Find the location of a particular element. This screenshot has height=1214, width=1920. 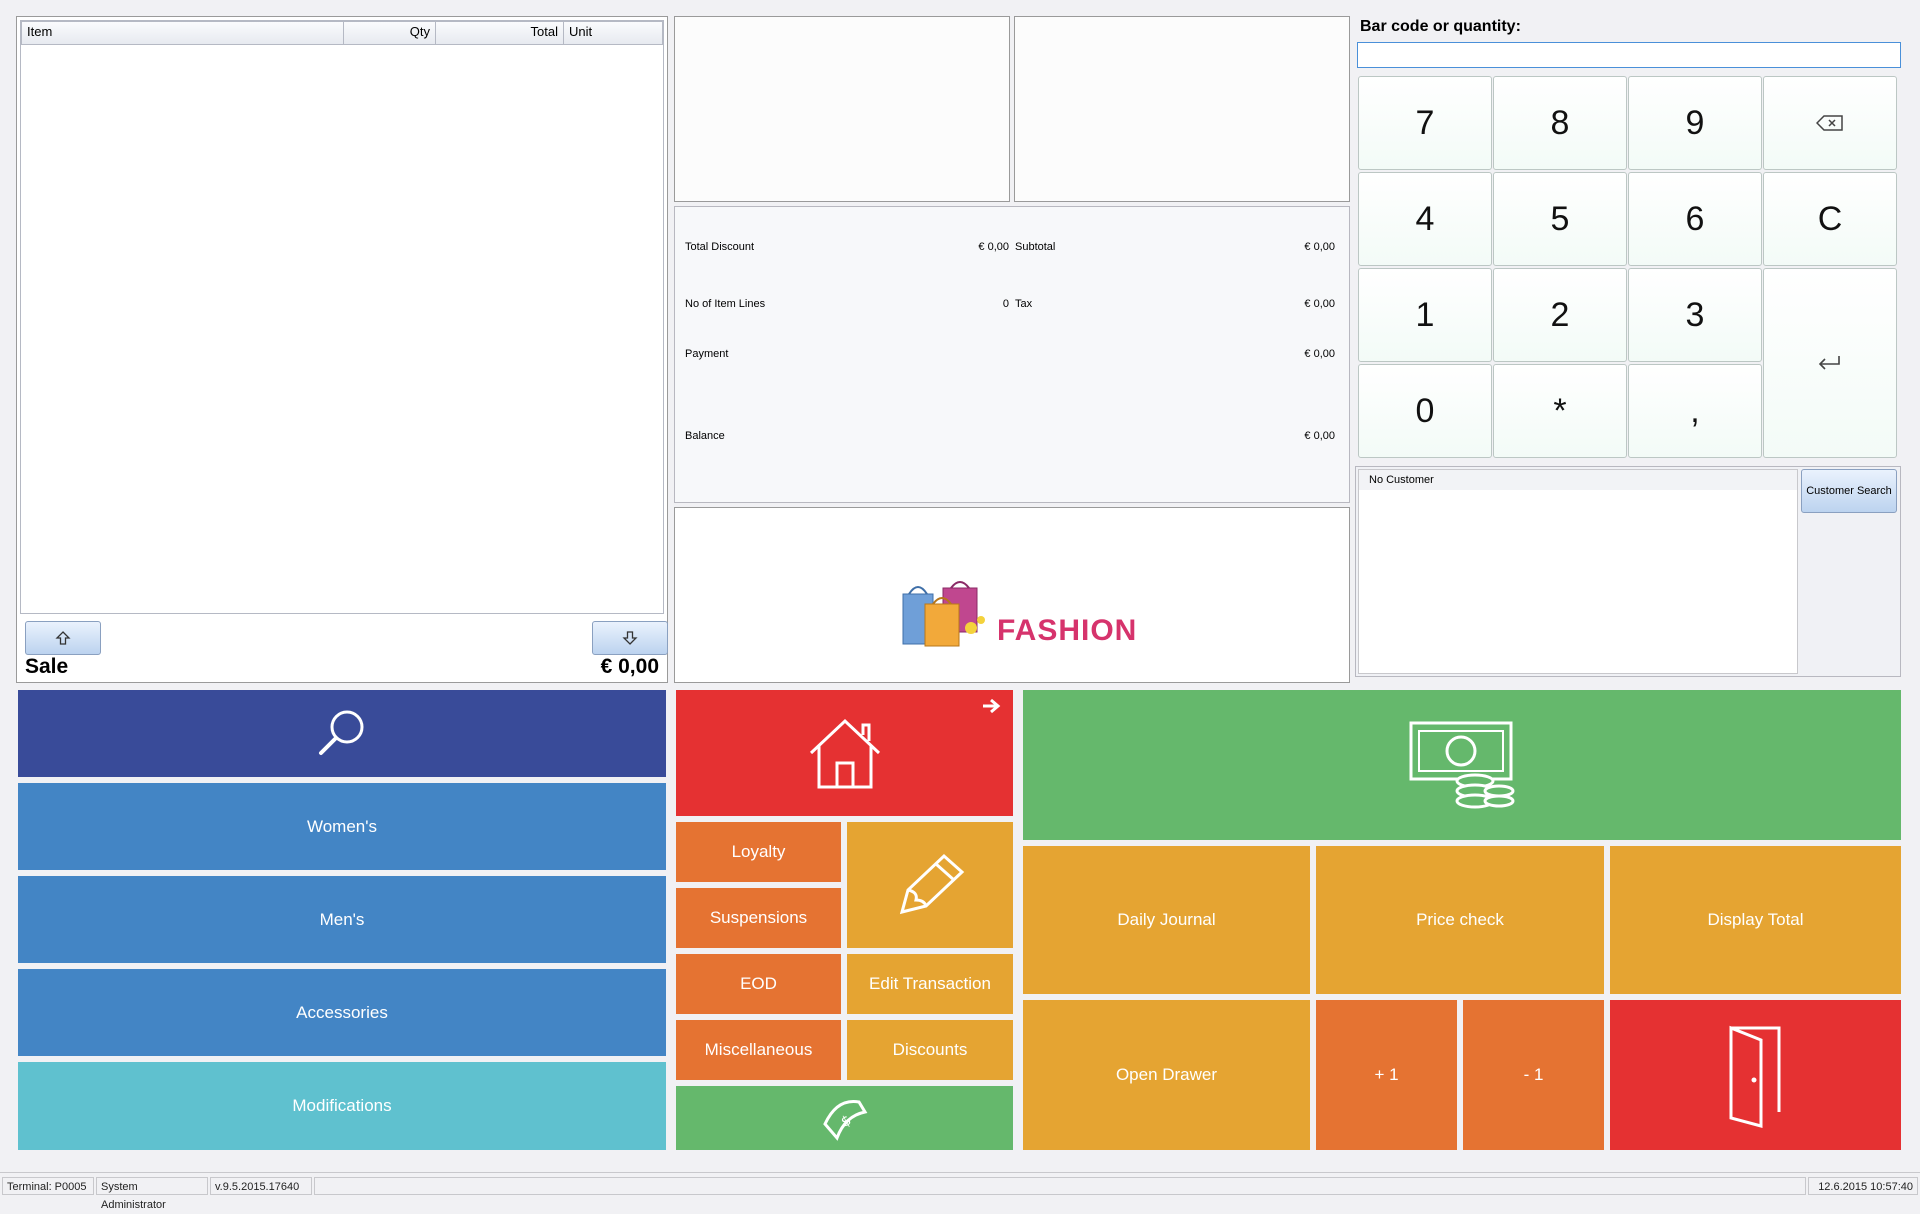

status-version: v.9.5.2015.17640 is located at coordinates (261, 1186).